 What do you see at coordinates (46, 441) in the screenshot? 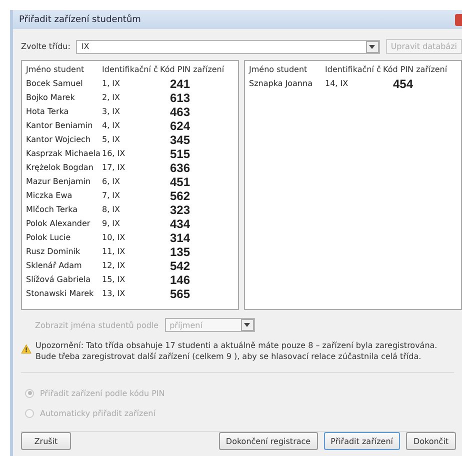
I see `dialog-button: Zrušit` at bounding box center [46, 441].